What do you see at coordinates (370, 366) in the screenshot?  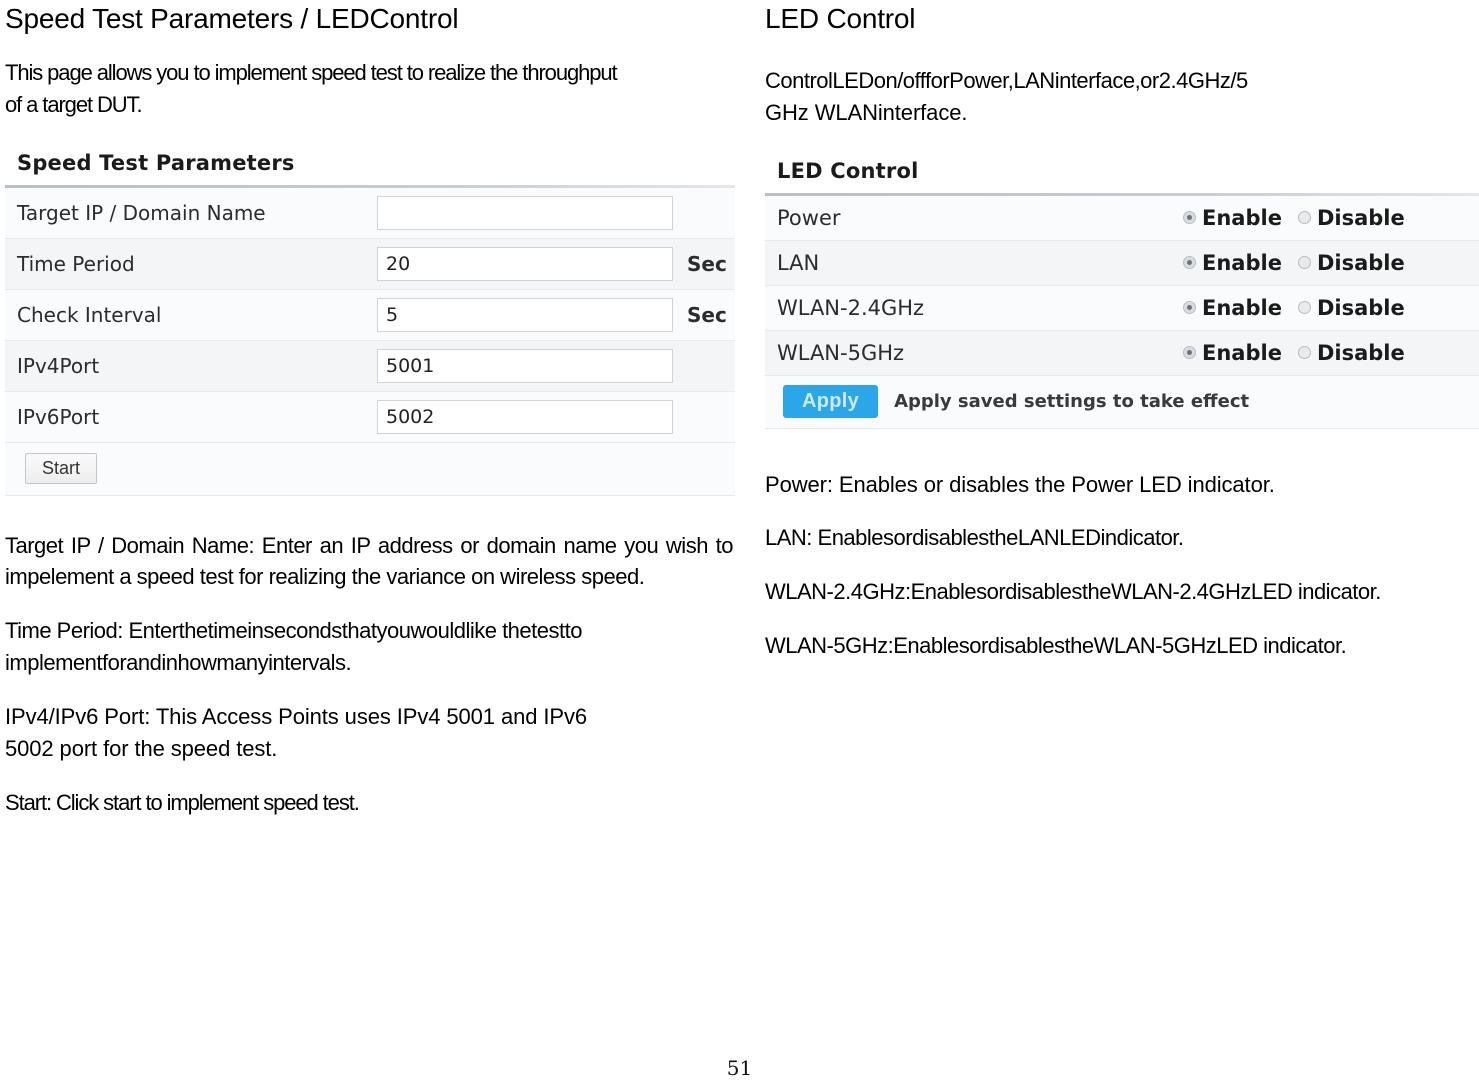 I see `table-row: IPv4Port 5001` at bounding box center [370, 366].